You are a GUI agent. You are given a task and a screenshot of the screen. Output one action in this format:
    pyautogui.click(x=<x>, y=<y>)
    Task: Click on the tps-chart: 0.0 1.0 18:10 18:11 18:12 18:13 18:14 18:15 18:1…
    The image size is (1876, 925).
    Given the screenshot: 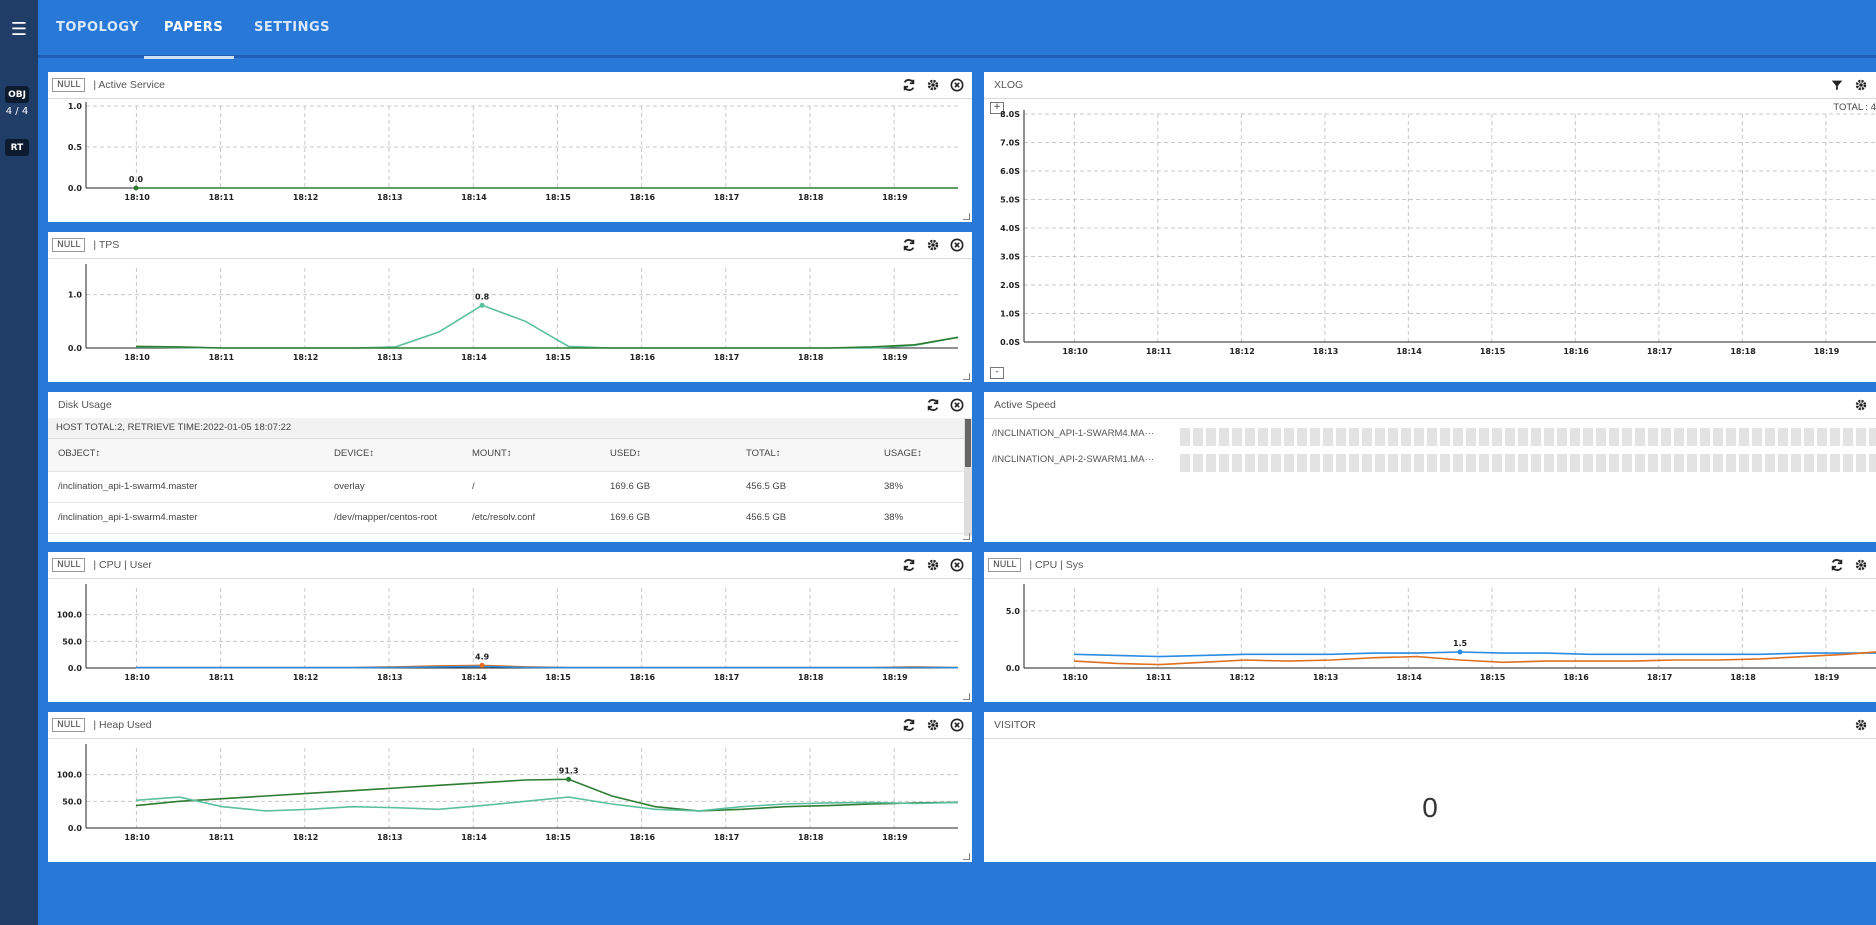 What is the action you would take?
    pyautogui.click(x=513, y=313)
    